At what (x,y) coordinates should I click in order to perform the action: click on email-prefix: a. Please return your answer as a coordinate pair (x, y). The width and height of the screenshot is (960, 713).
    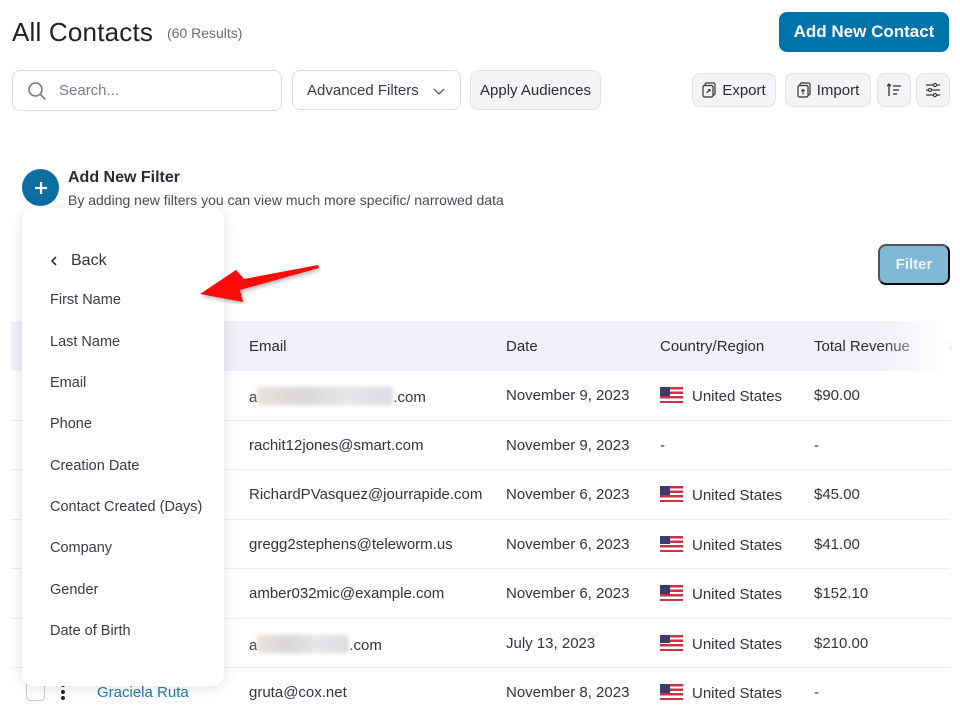
    Looking at the image, I should click on (253, 397).